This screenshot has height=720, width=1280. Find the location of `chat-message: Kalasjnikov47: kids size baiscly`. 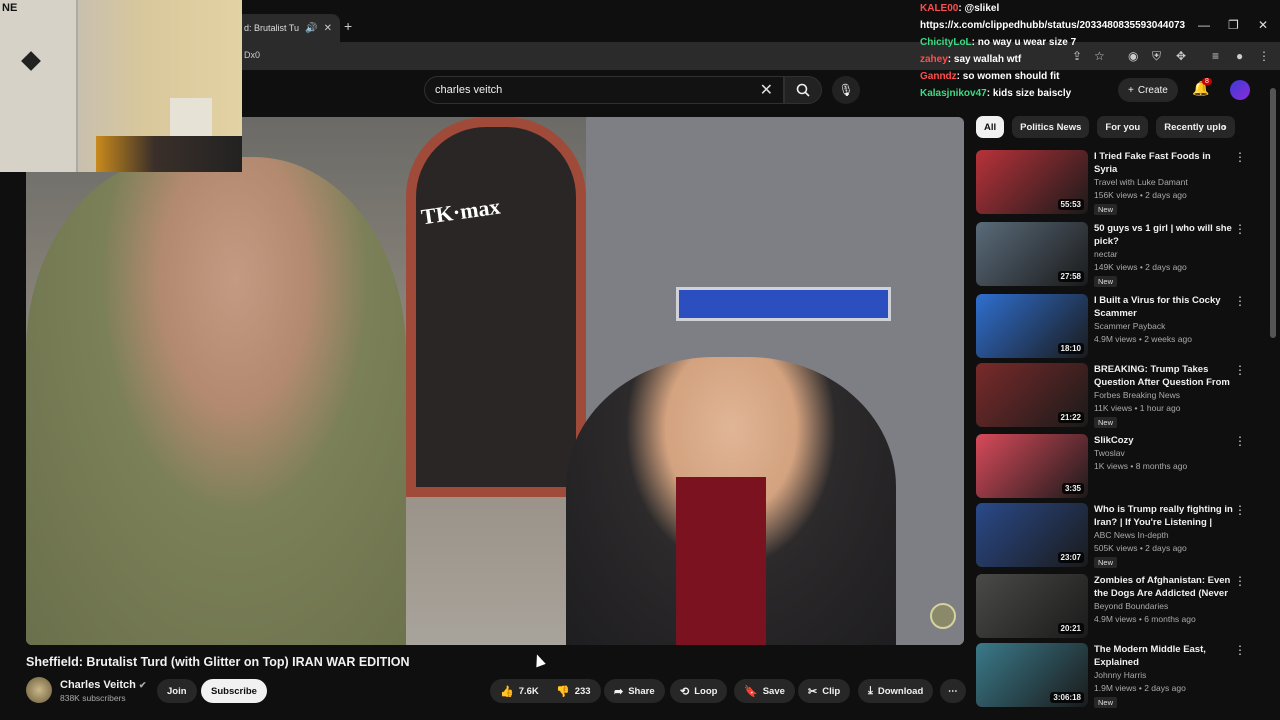

chat-message: Kalasjnikov47: kids size baiscly is located at coordinates (996, 93).